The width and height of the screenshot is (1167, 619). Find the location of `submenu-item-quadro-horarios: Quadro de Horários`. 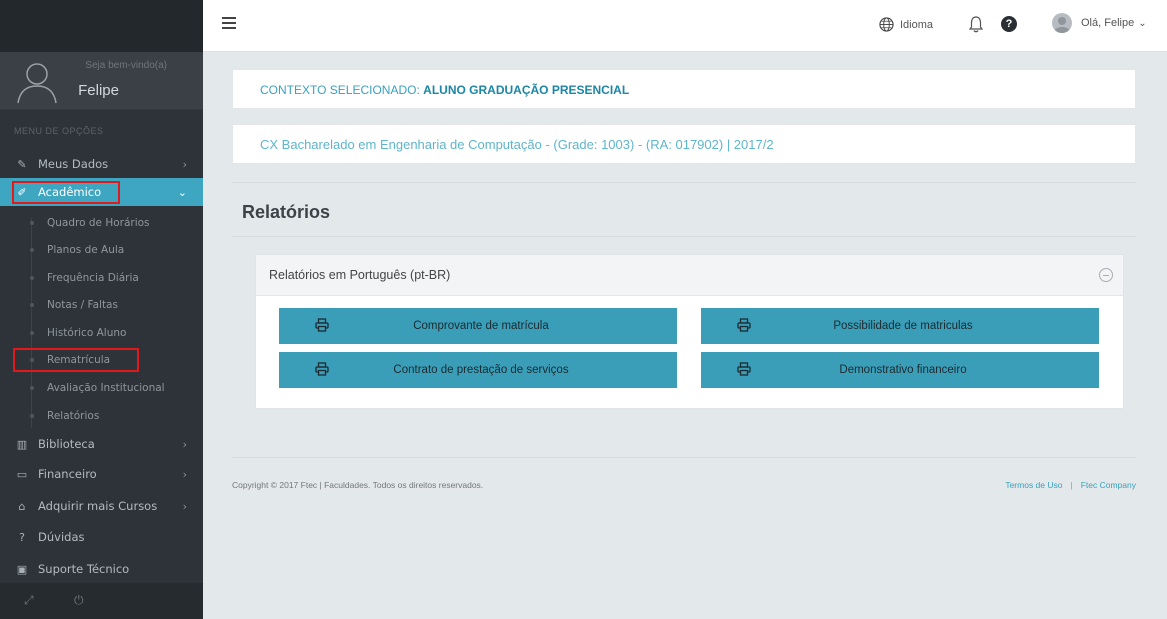

submenu-item-quadro-horarios: Quadro de Horários is located at coordinates (101, 222).